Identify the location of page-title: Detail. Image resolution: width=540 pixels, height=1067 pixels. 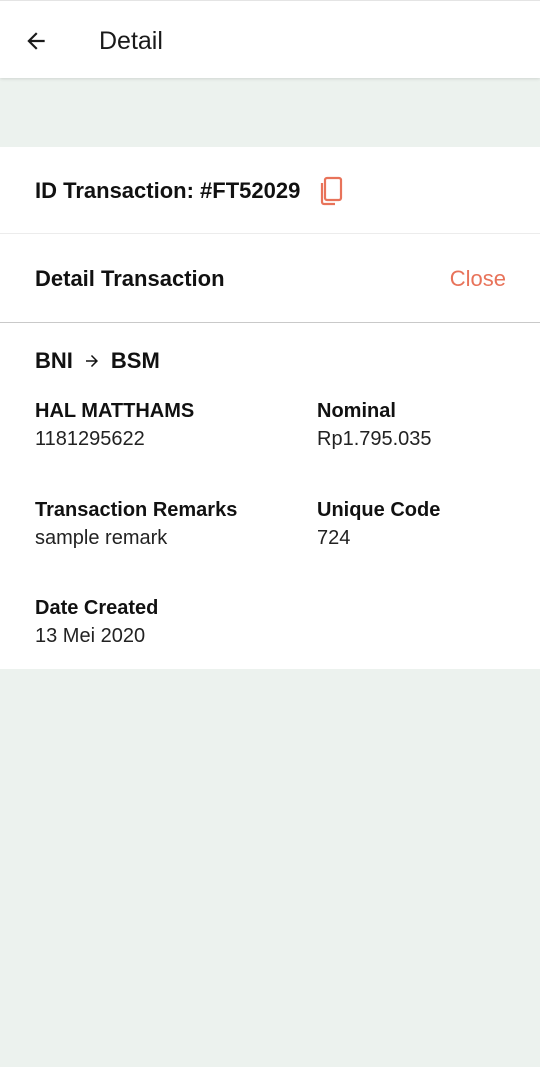
(131, 41).